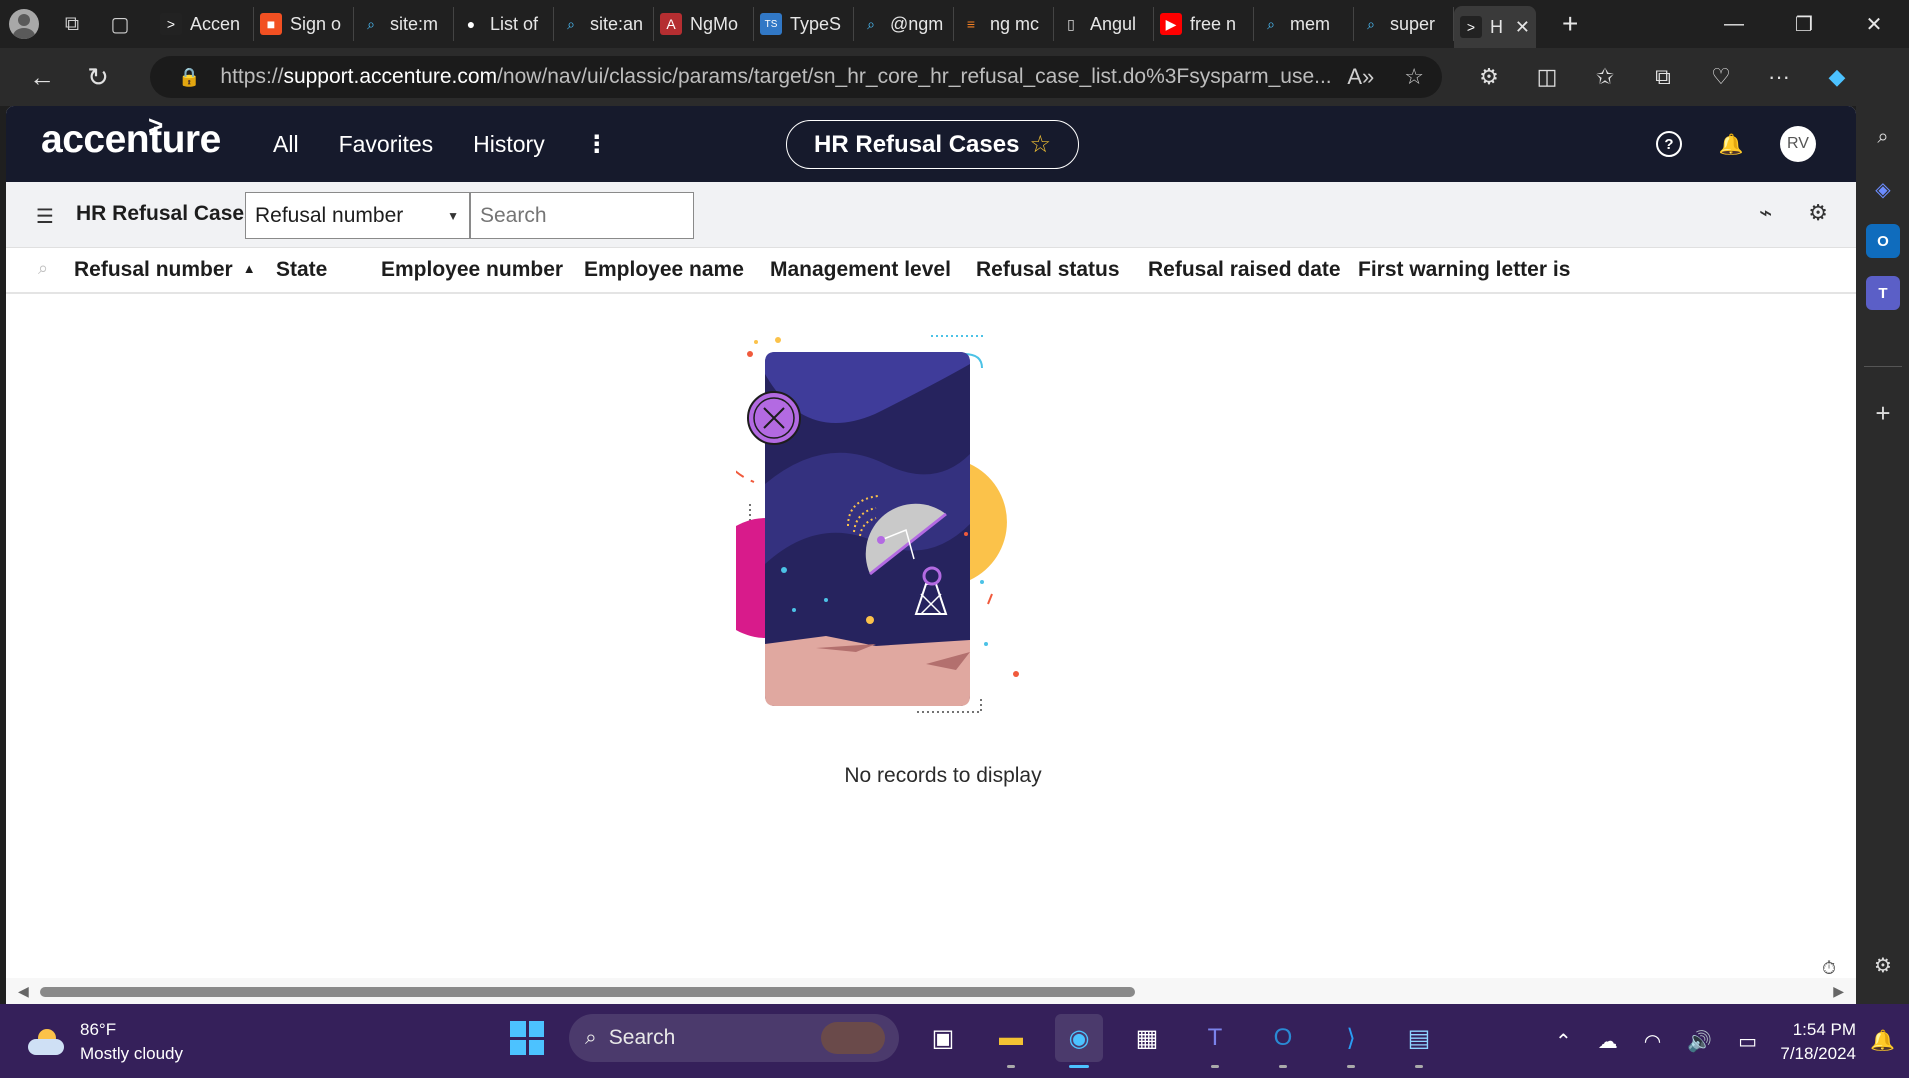  Describe the element at coordinates (1419, 1041) in the screenshot. I see `notepad-icon: ▤` at that location.